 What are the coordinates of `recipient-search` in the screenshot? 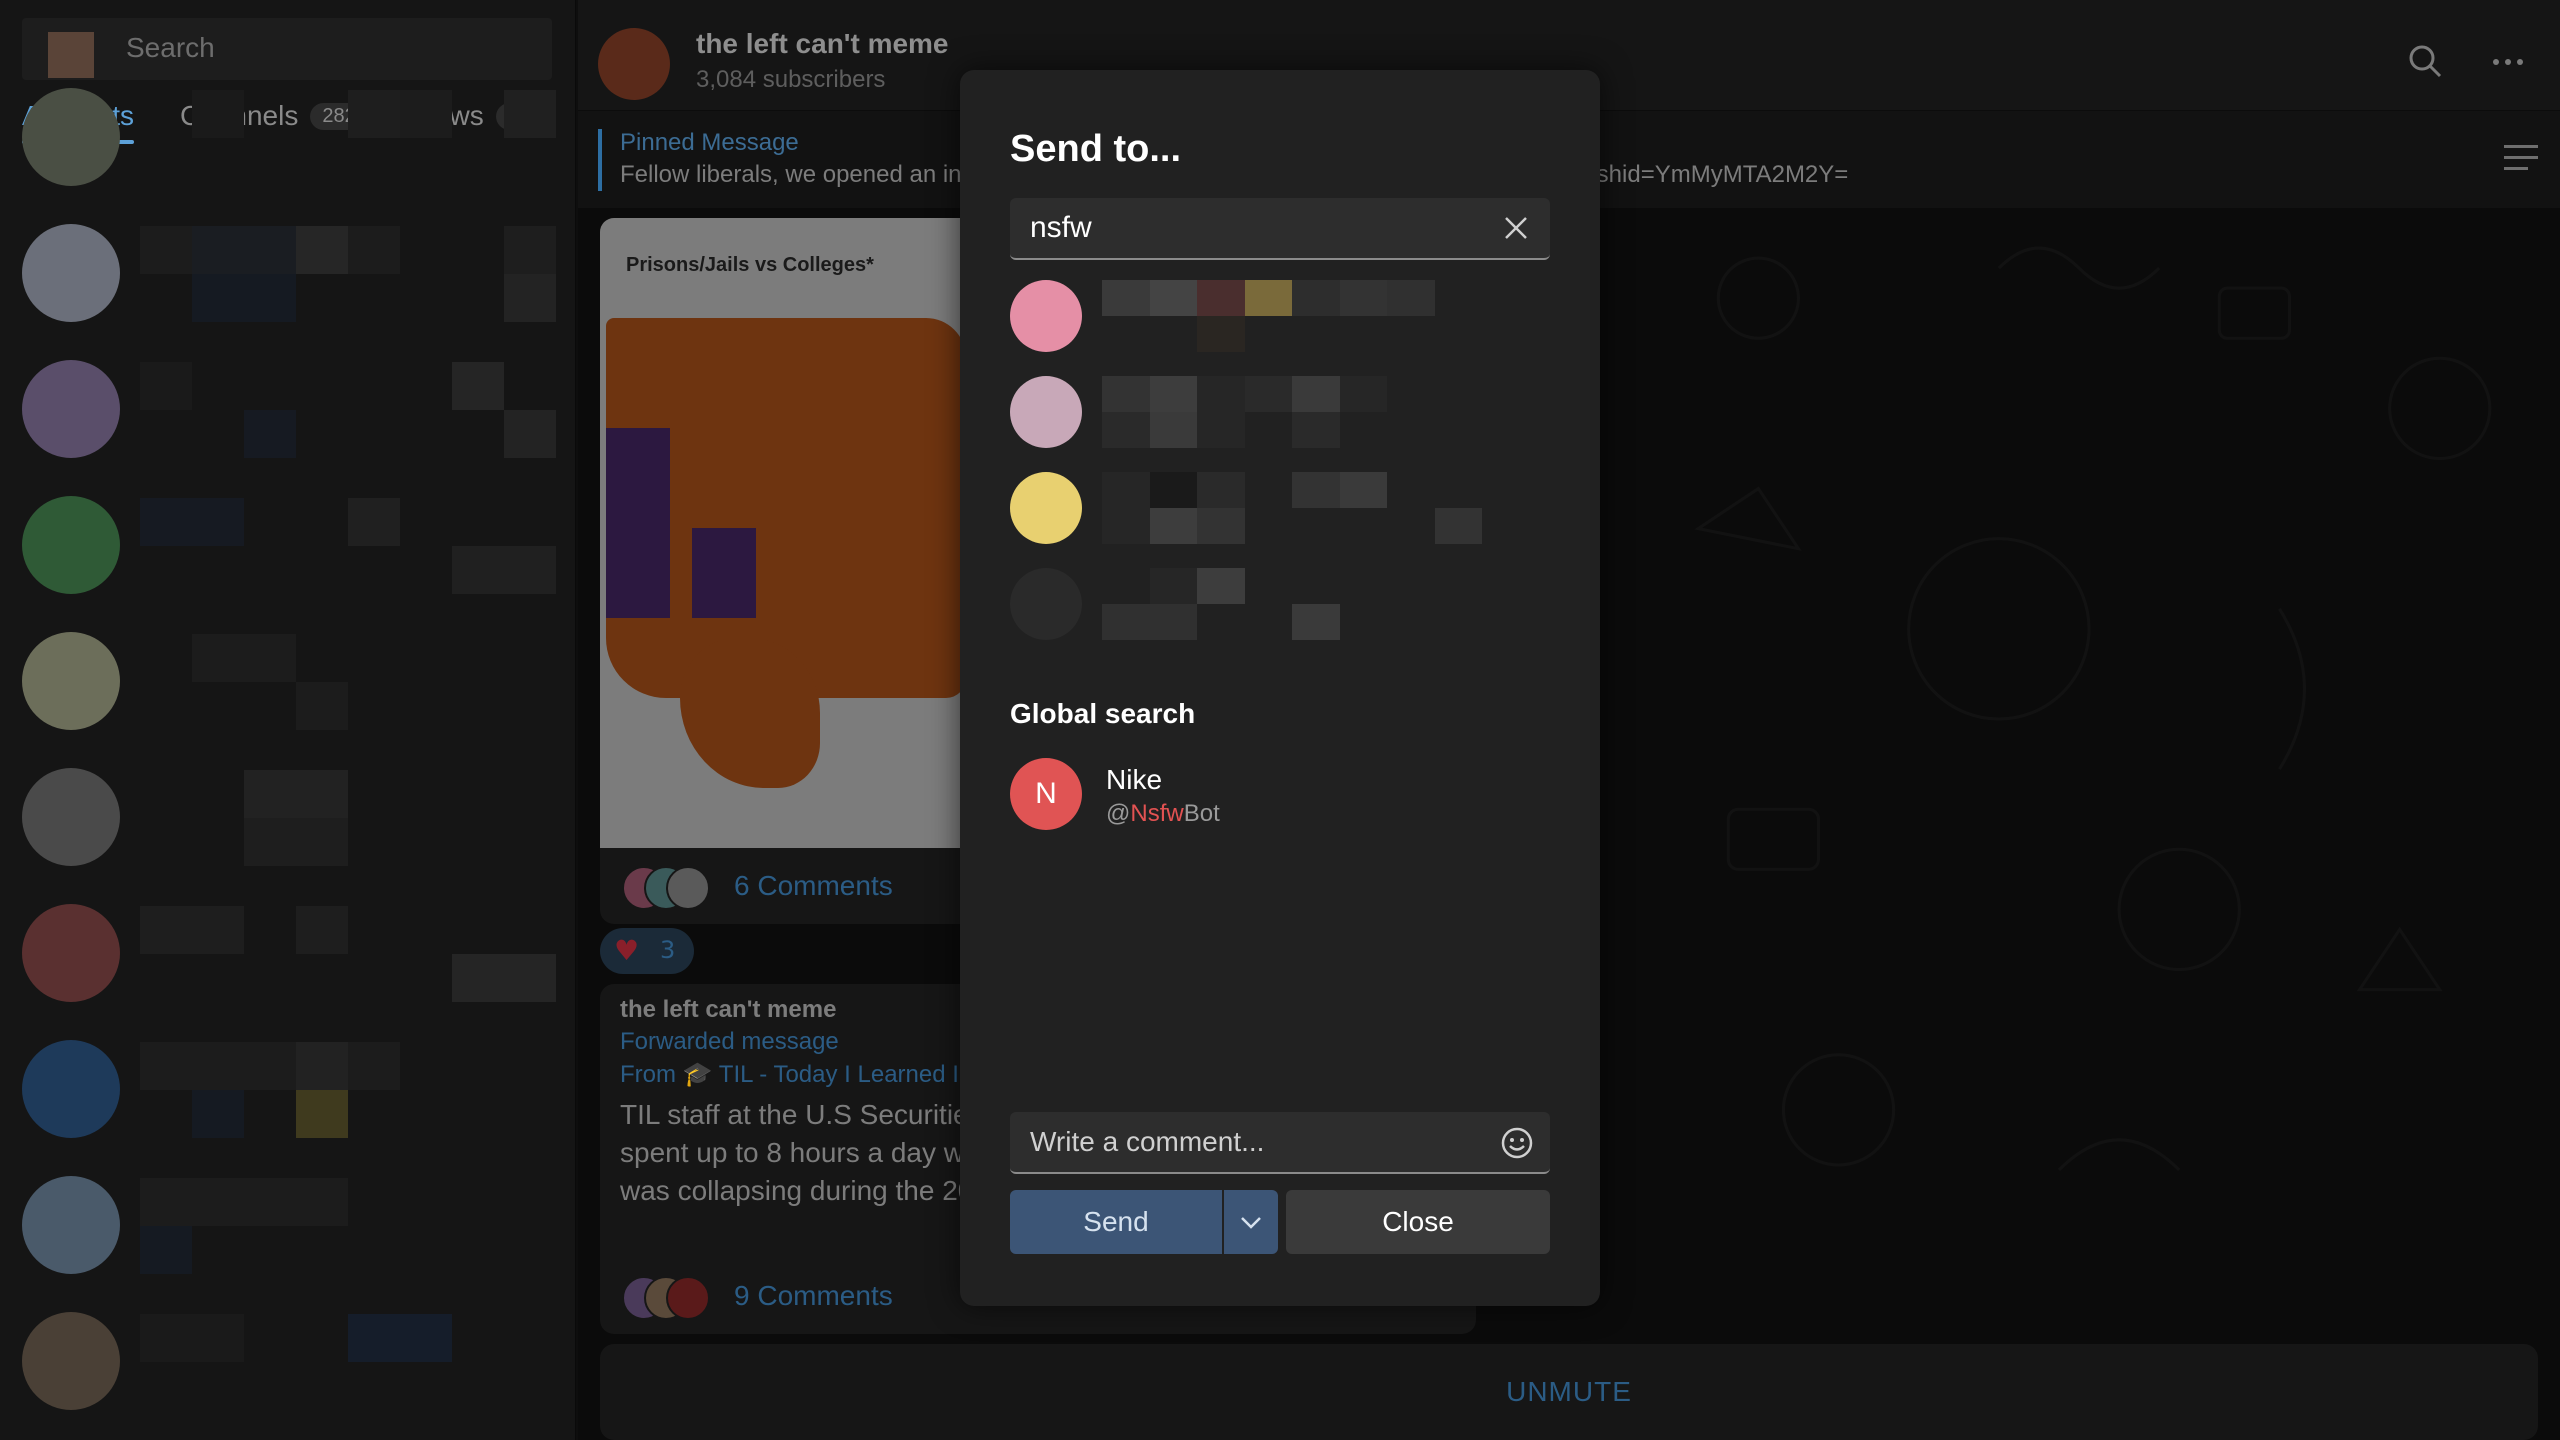 It's located at (1280, 229).